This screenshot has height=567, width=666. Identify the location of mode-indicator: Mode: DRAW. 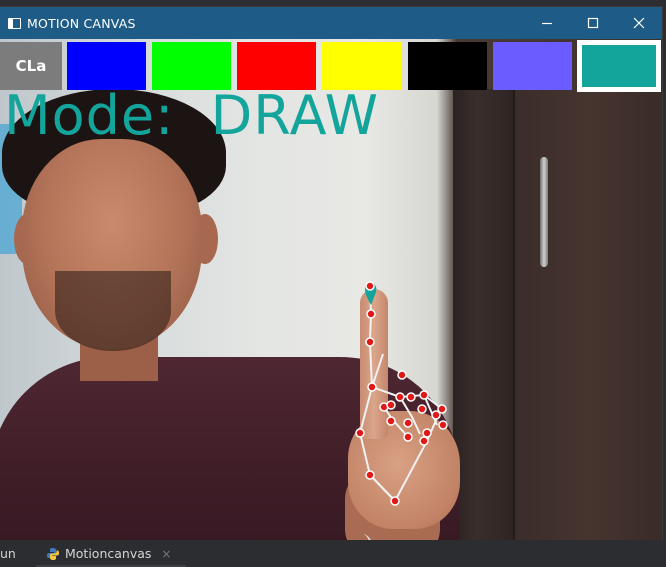
(191, 116).